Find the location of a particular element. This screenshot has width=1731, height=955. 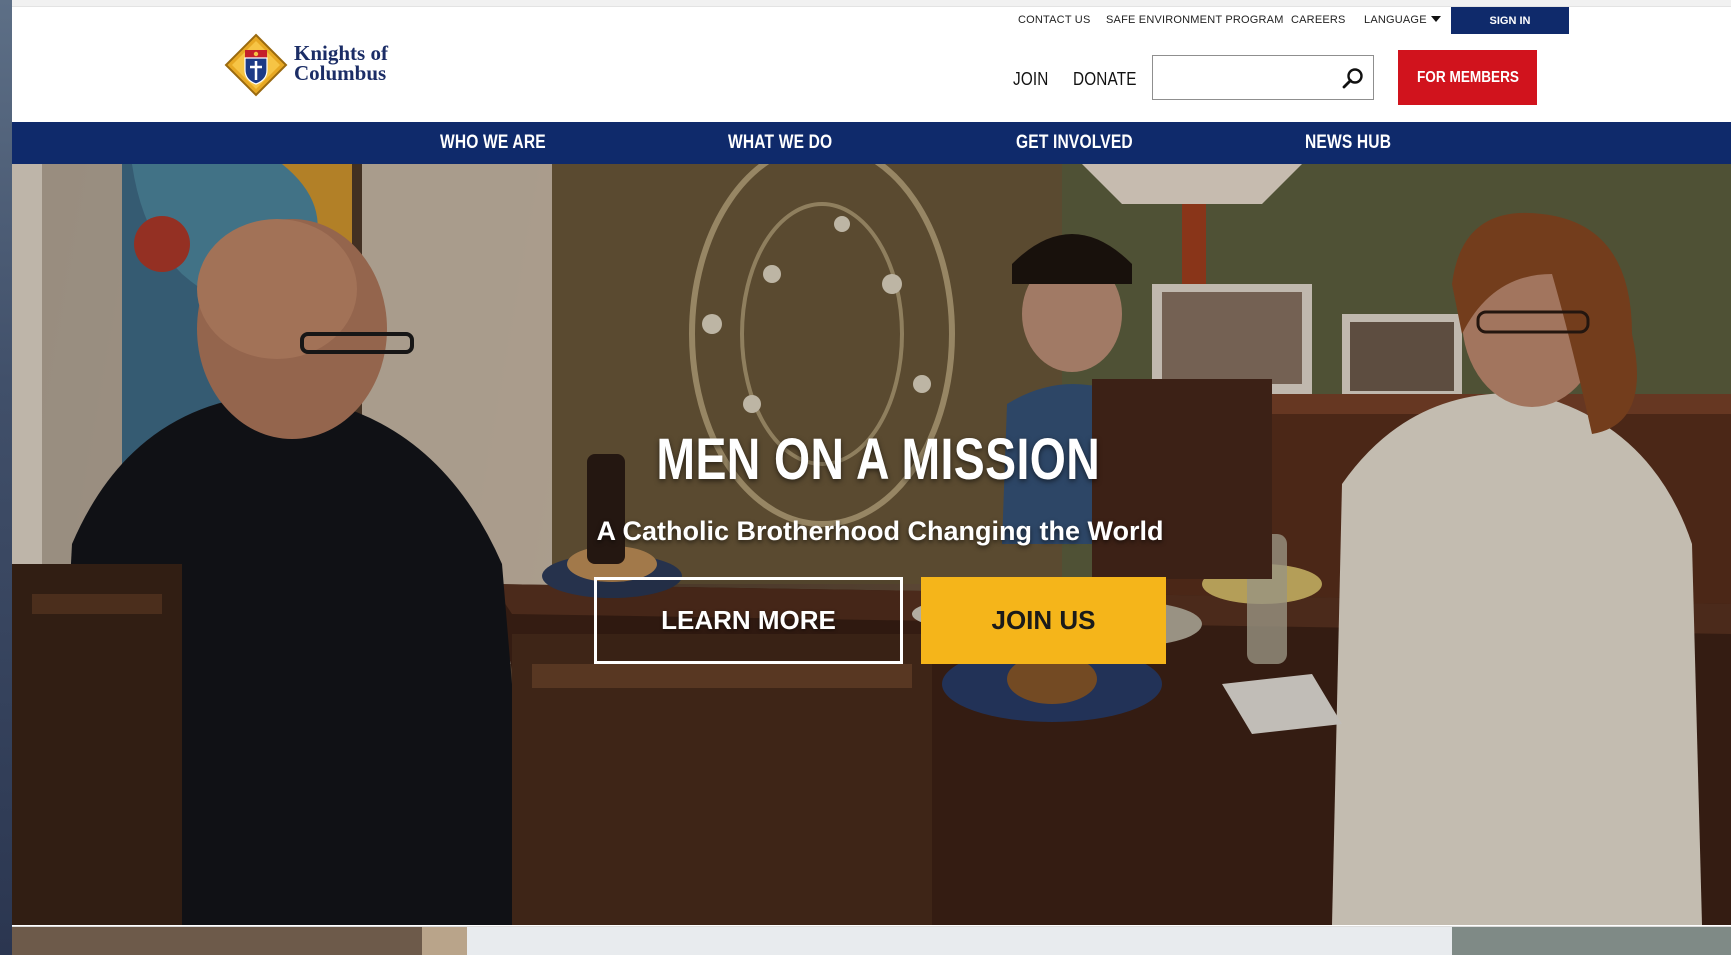

for-members-label: FOR MEMBERS is located at coordinates (1467, 77).